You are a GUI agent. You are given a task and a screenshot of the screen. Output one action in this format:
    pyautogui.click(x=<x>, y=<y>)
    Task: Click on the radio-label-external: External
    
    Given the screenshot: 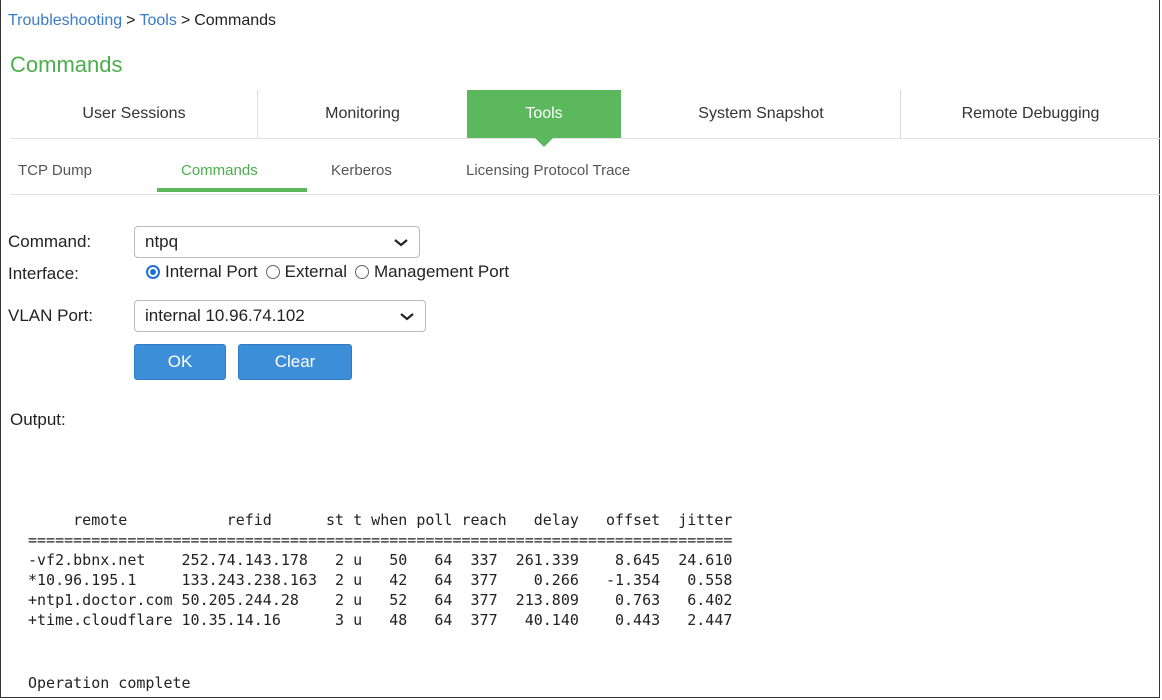 What is the action you would take?
    pyautogui.click(x=315, y=271)
    